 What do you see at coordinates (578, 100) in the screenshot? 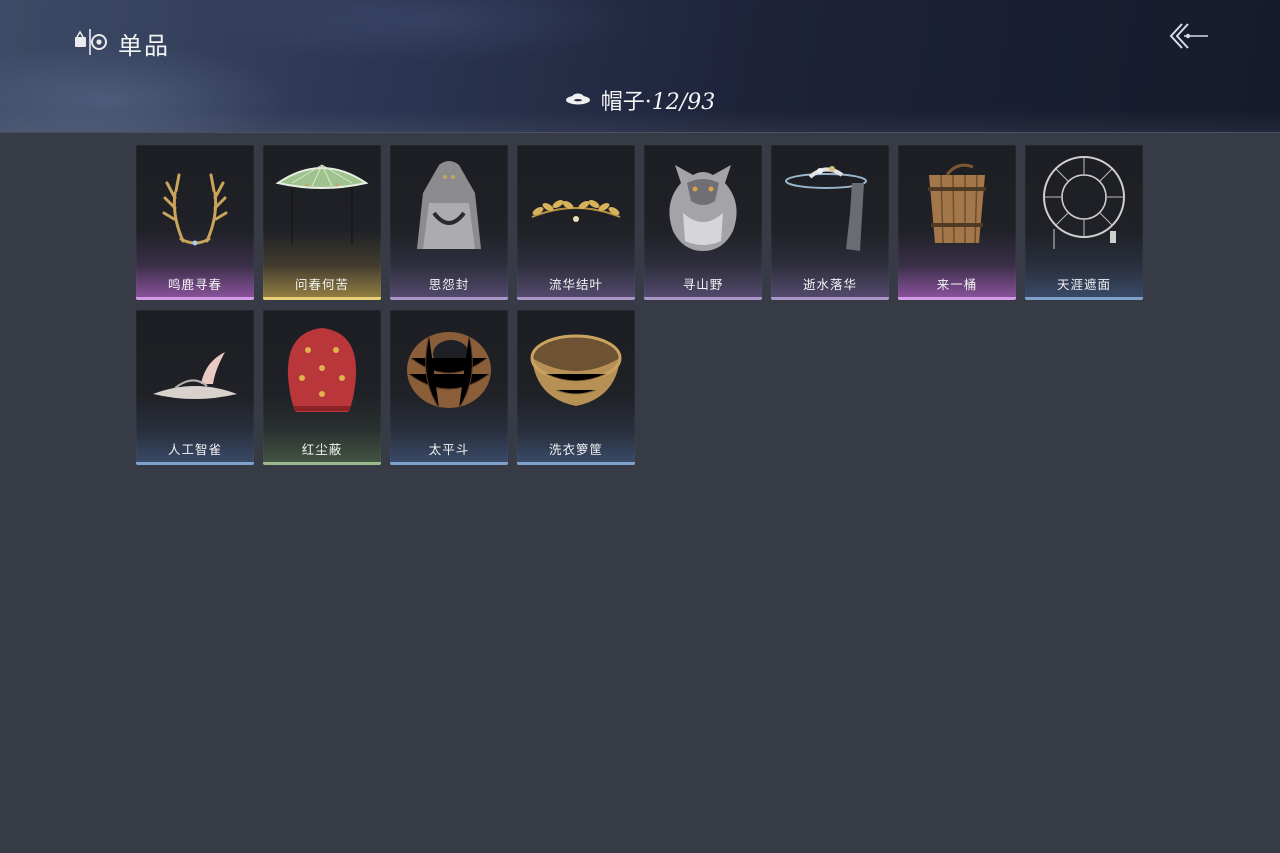
I see `hat-icon` at bounding box center [578, 100].